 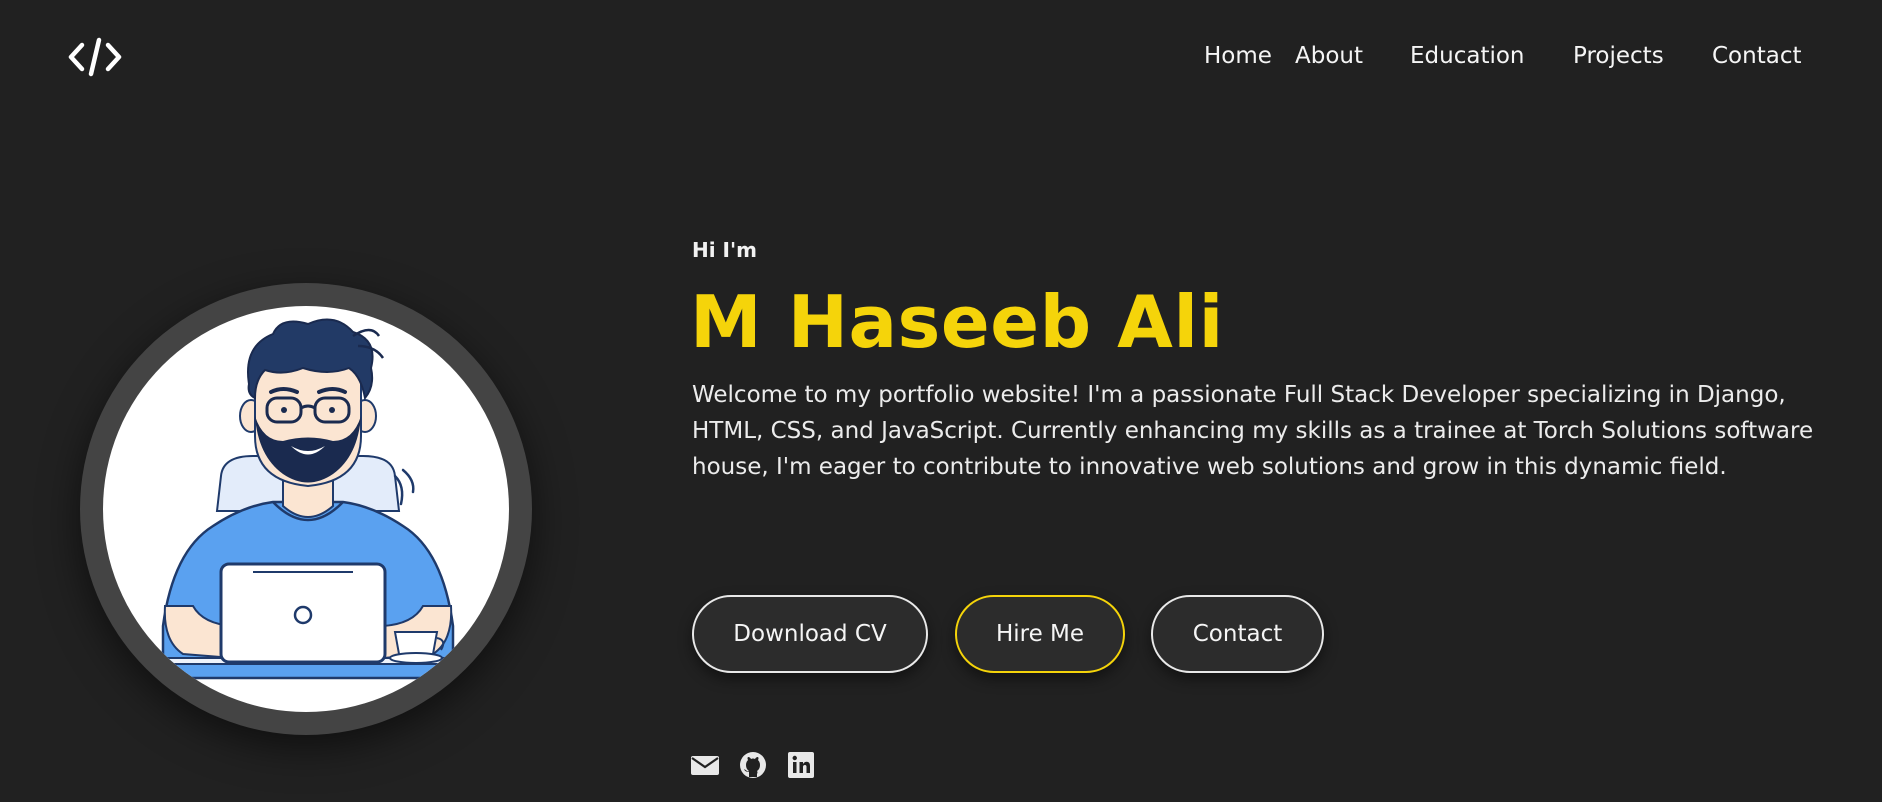 I want to click on avatar, so click(x=306, y=509).